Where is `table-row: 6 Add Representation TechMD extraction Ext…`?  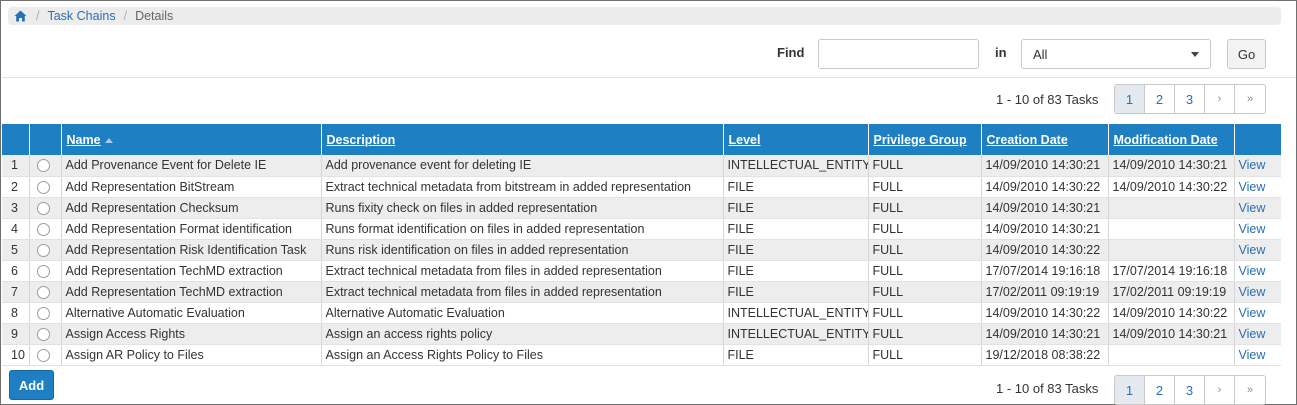 table-row: 6 Add Representation TechMD extraction Ext… is located at coordinates (641, 271).